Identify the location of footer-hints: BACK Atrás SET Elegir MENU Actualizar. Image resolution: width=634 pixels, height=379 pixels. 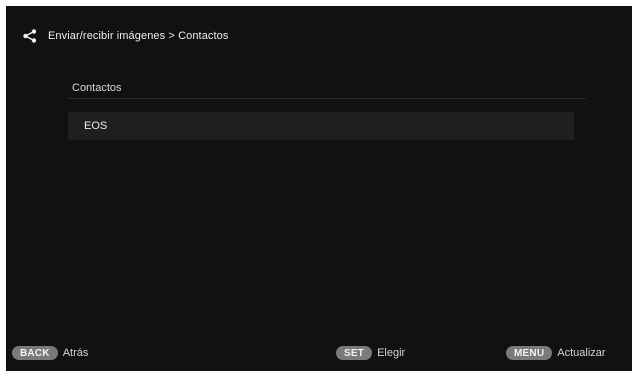
(319, 353).